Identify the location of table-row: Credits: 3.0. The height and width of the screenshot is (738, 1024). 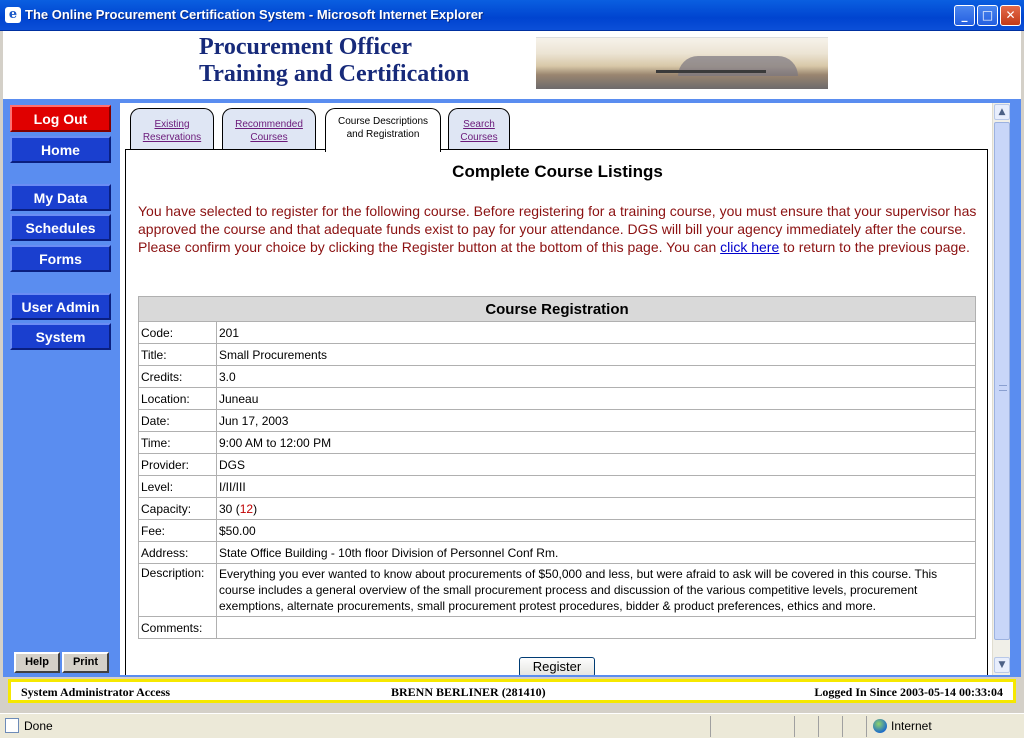
(557, 376).